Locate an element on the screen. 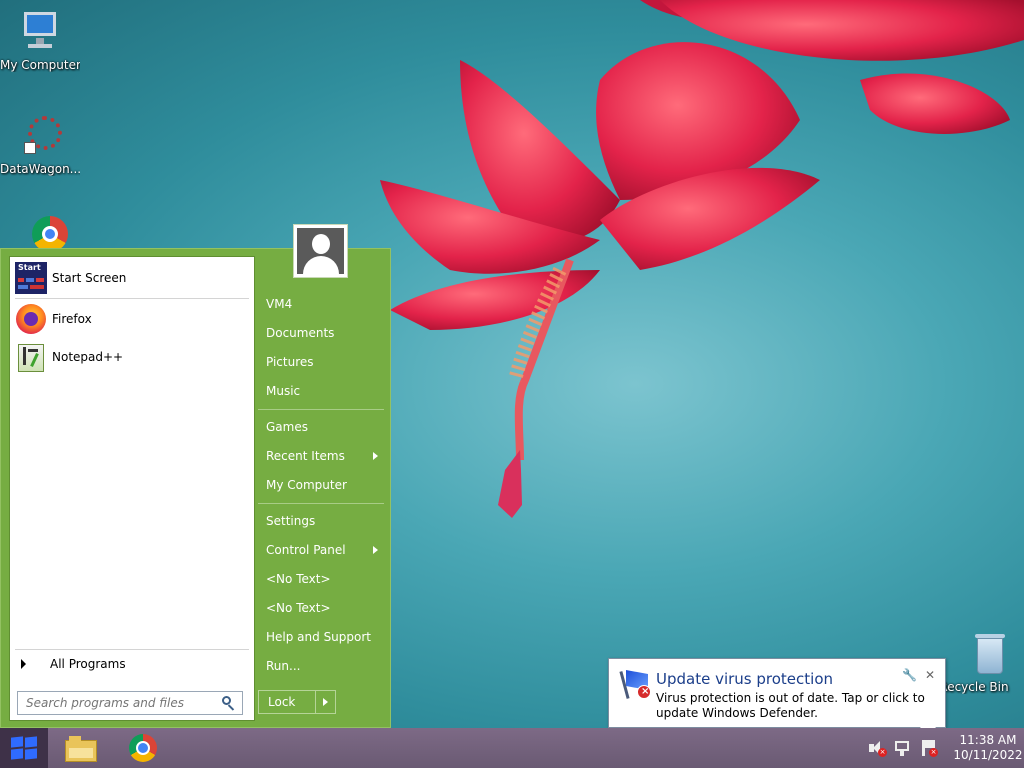 The image size is (1024, 768). taskbar-chrome is located at coordinates (144, 748).